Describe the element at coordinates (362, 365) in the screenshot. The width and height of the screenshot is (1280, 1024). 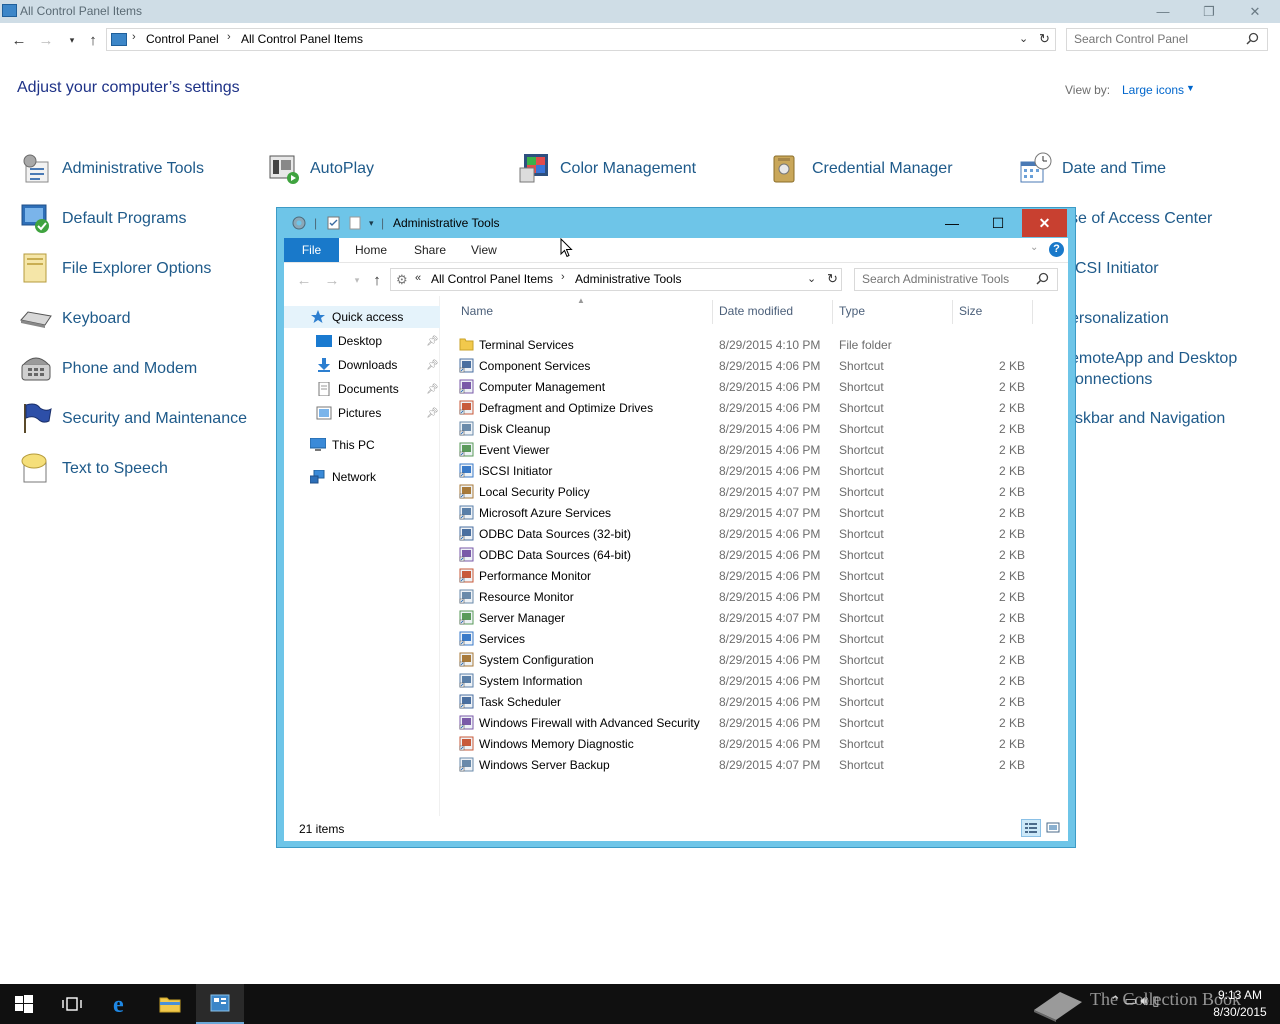
I see `tree-item-downloads: Downloads 📌︎` at that location.